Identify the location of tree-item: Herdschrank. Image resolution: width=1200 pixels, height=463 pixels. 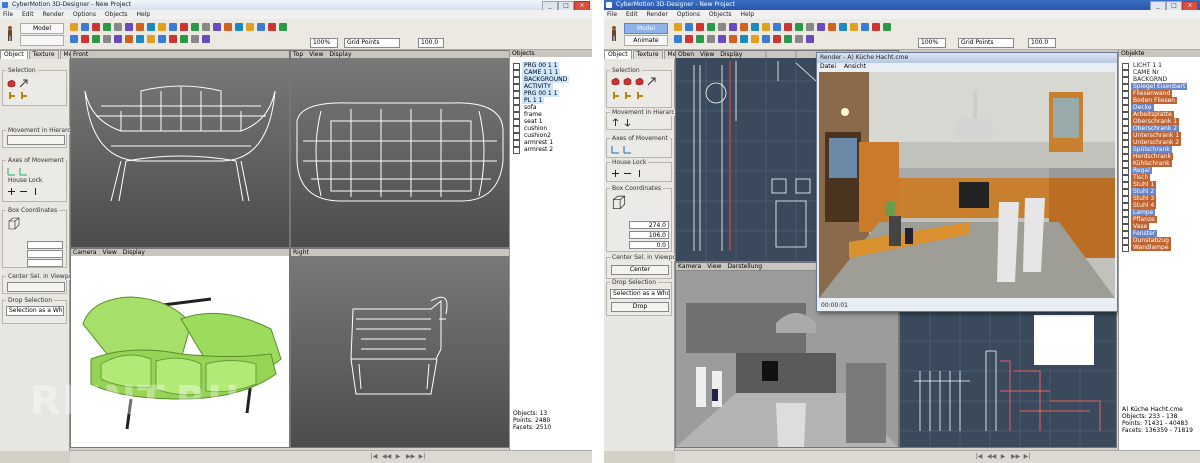
(1160, 157).